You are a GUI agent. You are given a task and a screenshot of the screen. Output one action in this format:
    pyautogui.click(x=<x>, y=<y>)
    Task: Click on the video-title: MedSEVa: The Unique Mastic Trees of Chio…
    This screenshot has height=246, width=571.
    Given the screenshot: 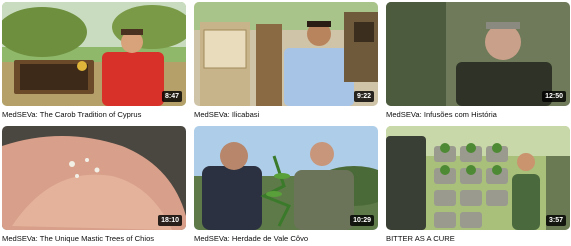 What is the action you would take?
    pyautogui.click(x=94, y=239)
    